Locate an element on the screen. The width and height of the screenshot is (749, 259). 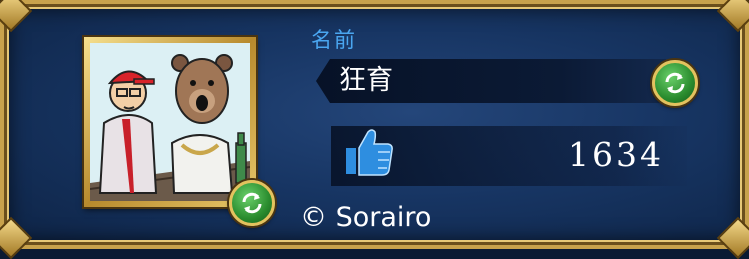
likes-count: 1634 is located at coordinates (616, 154).